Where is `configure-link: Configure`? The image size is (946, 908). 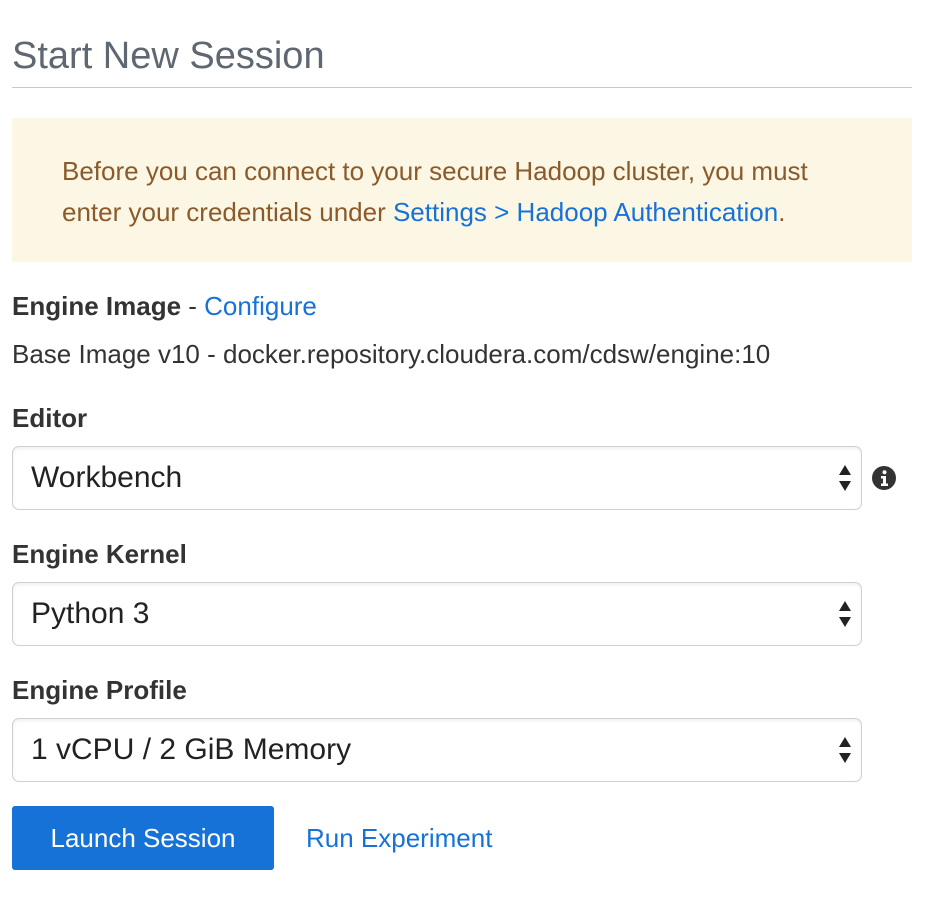 configure-link: Configure is located at coordinates (260, 306).